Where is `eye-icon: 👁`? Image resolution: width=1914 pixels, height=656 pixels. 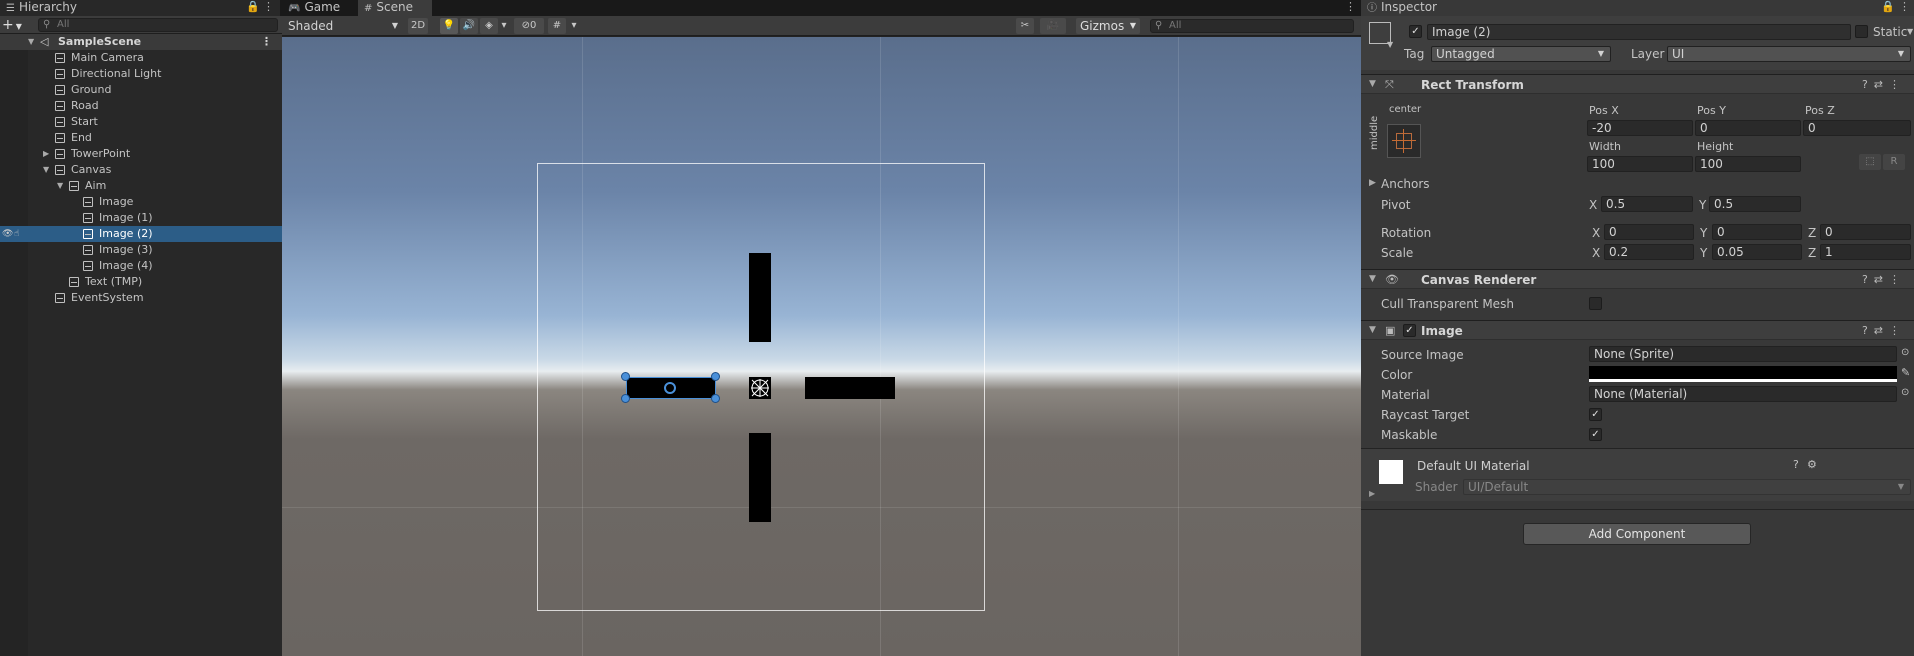 eye-icon: 👁 is located at coordinates (7, 234).